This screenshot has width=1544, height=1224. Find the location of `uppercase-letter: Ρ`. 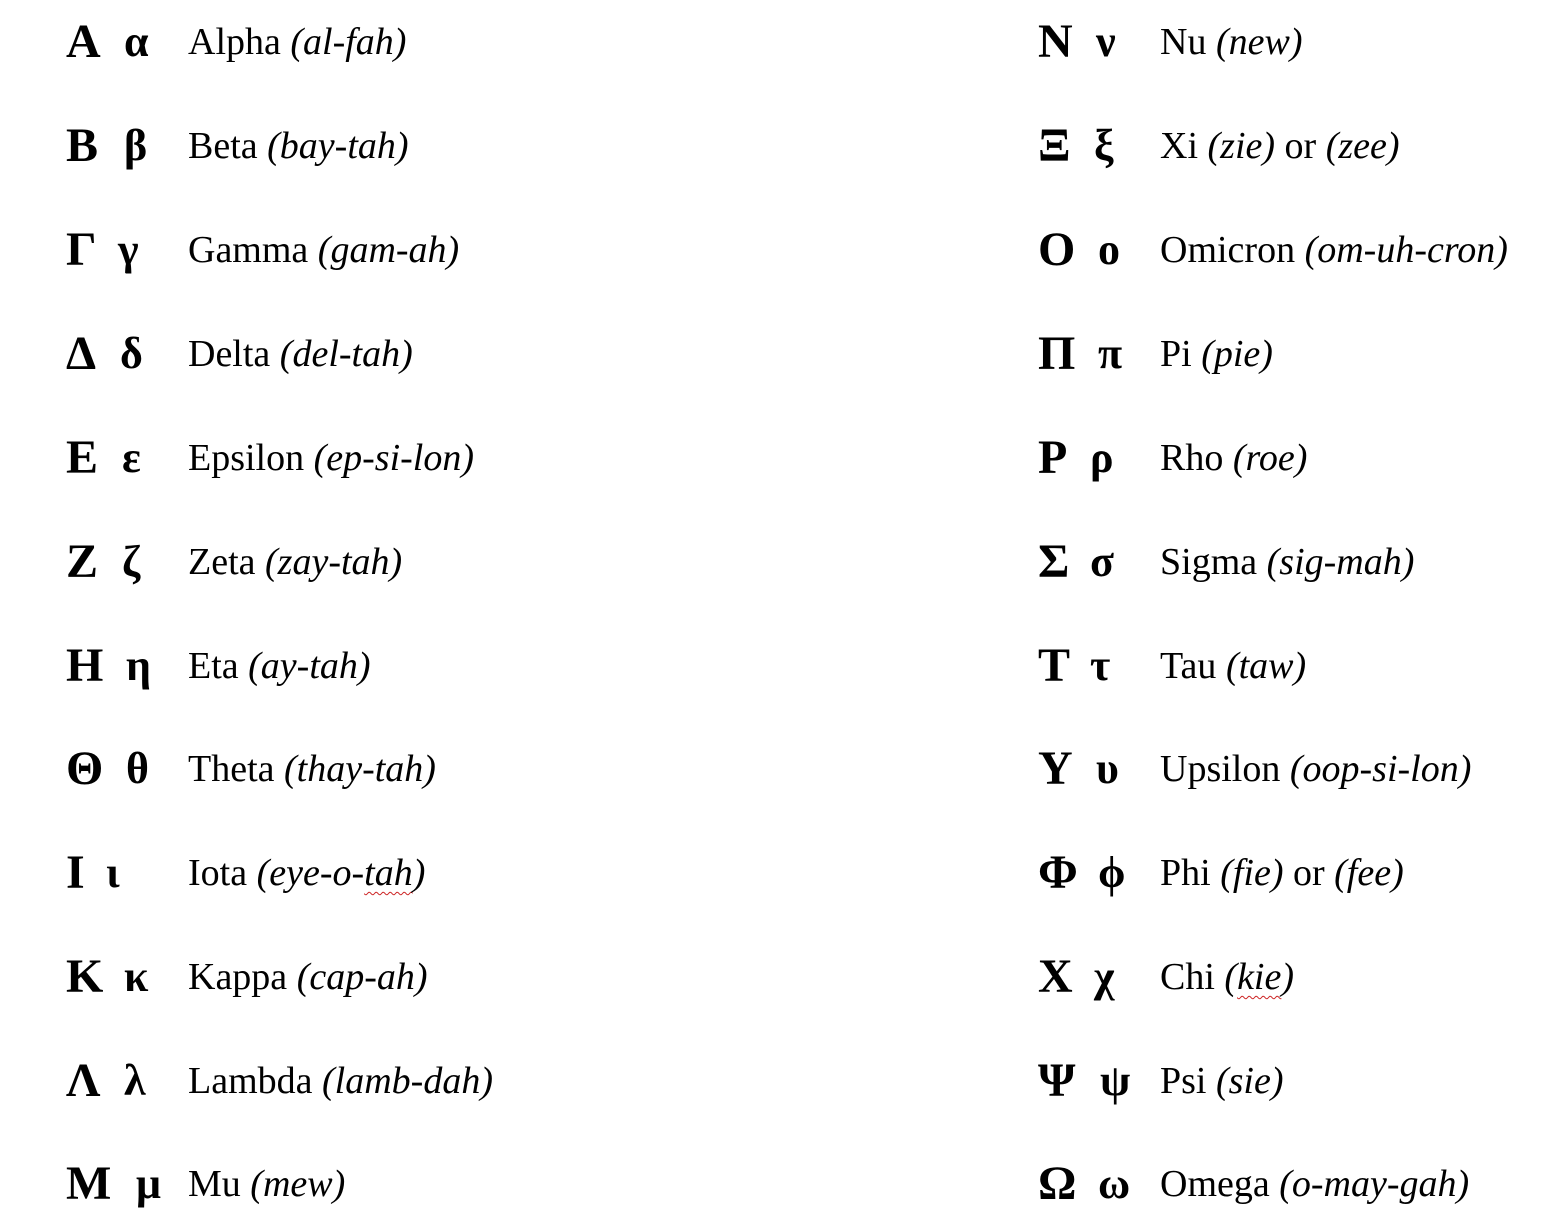

uppercase-letter: Ρ is located at coordinates (1053, 457).